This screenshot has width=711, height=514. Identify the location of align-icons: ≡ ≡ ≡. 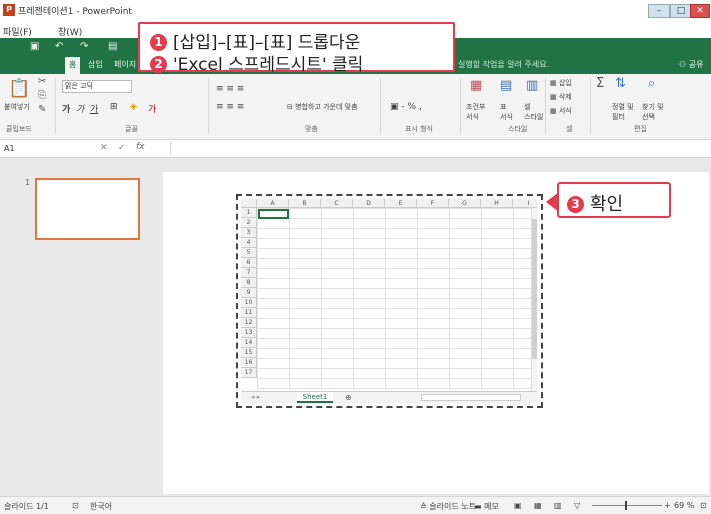
(230, 89).